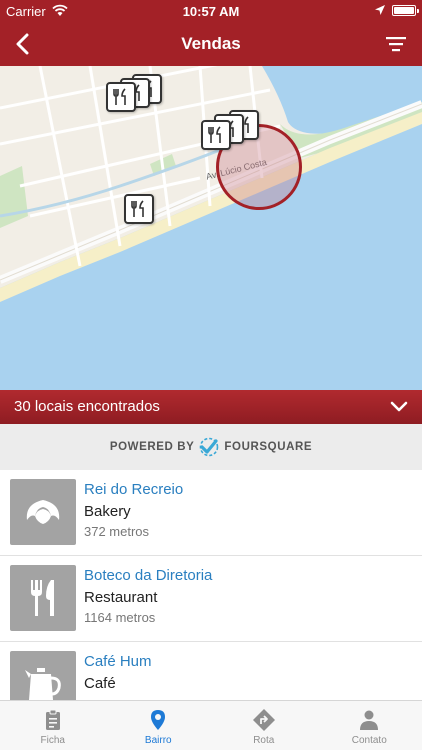  What do you see at coordinates (211, 407) in the screenshot?
I see `results-bar: 30 locais encontrados` at bounding box center [211, 407].